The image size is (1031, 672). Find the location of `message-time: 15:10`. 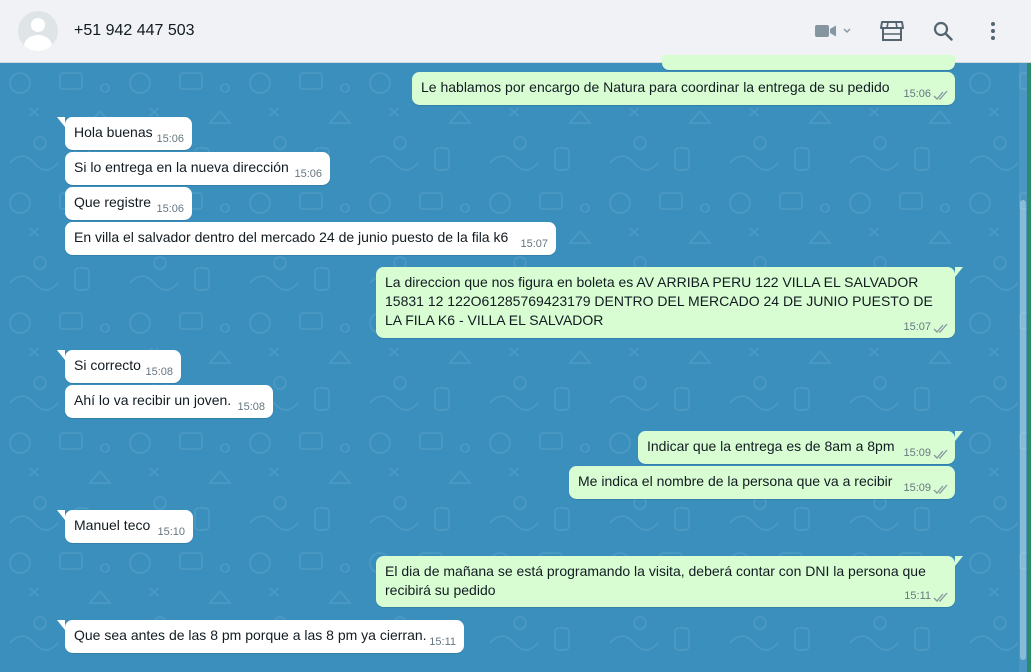

message-time: 15:10 is located at coordinates (171, 532).